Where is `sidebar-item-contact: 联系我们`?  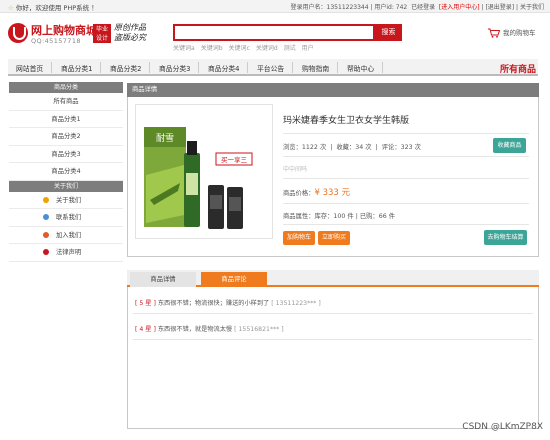
sidebar-item-contact: 联系我们 is located at coordinates (66, 218).